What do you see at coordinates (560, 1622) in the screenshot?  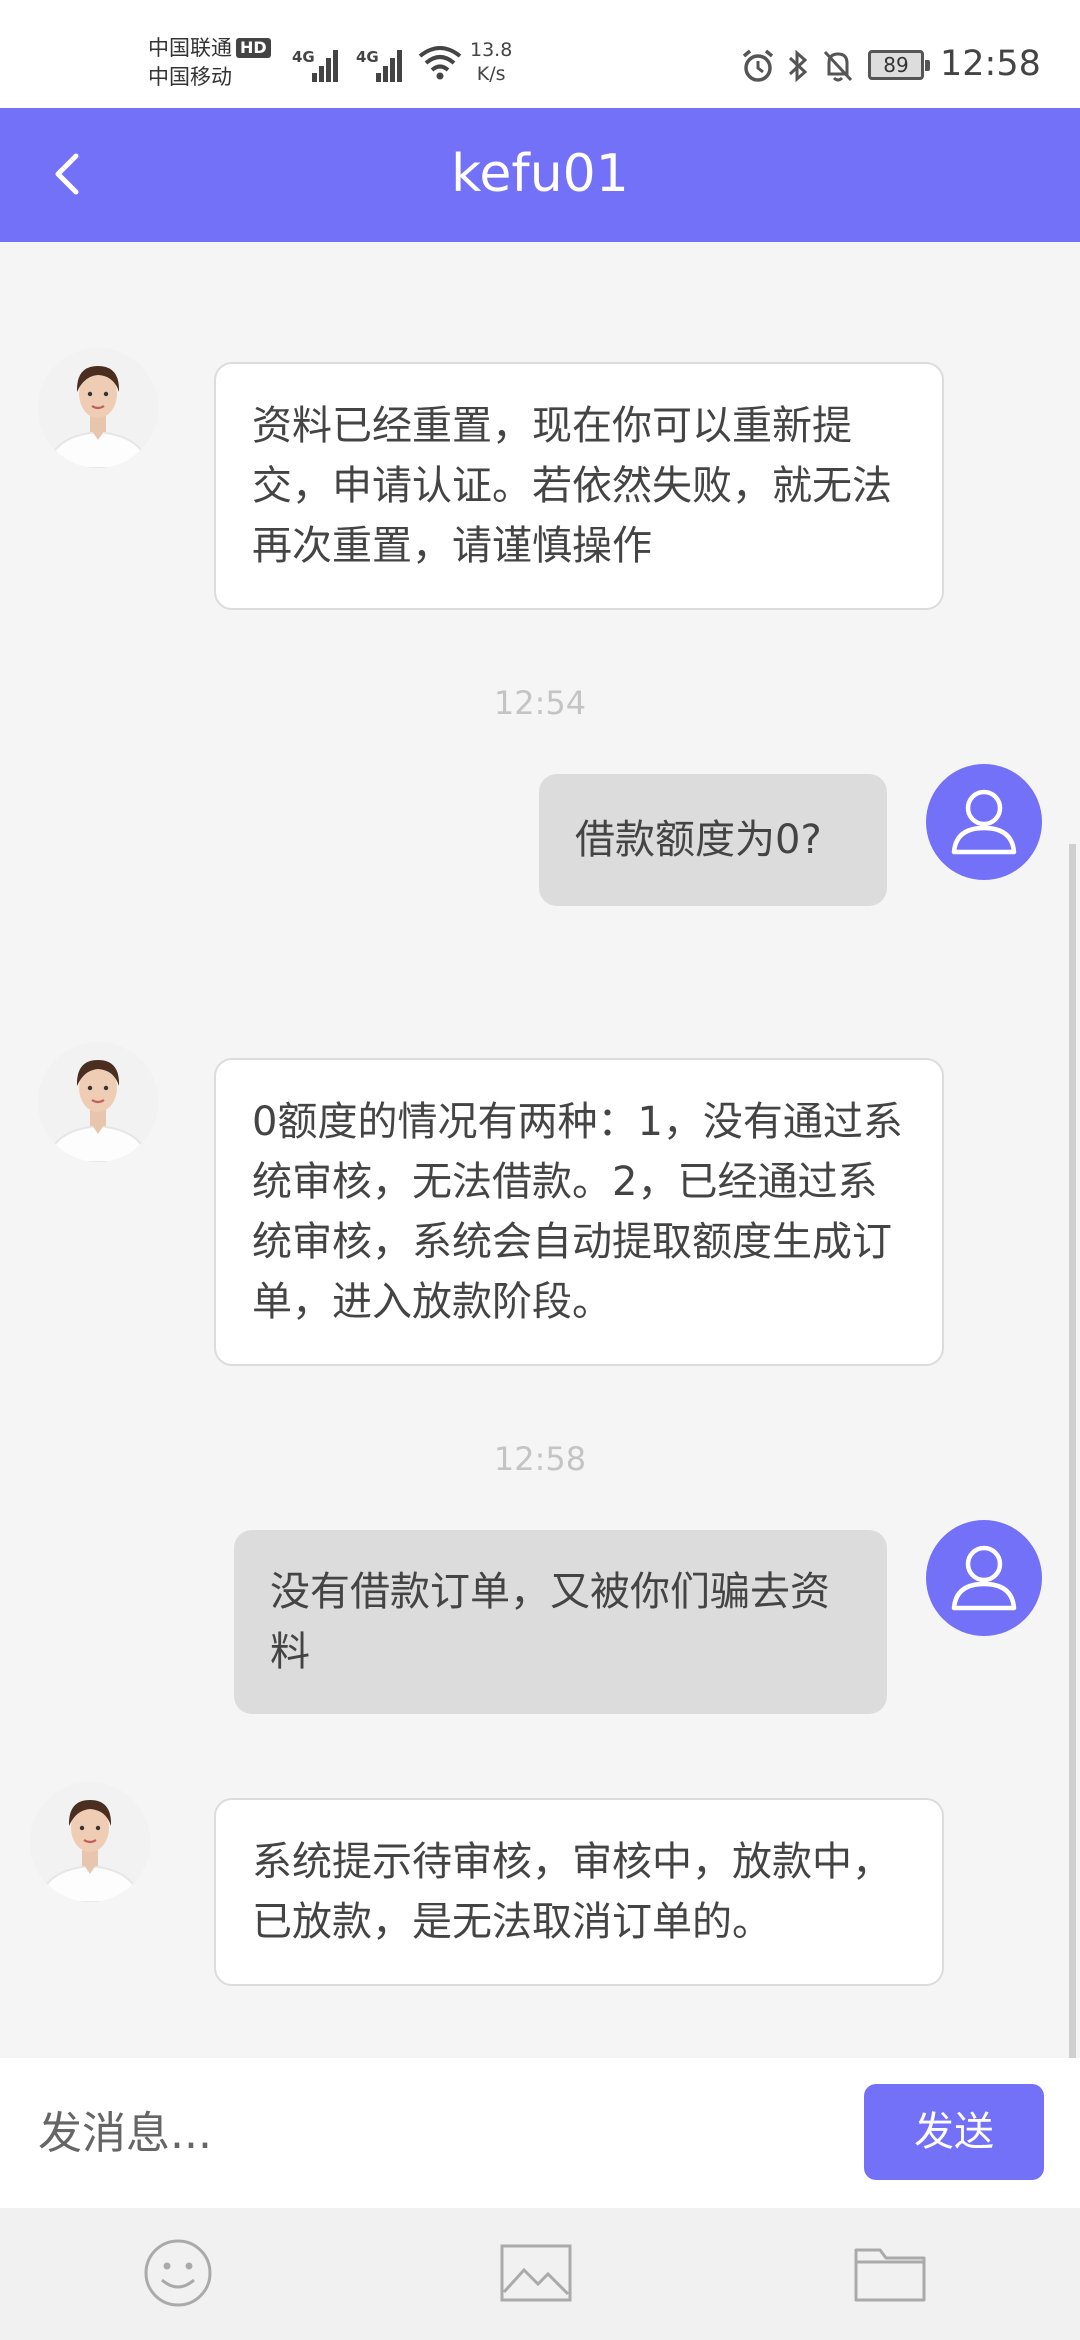 I see `user-message-bubble: 没有借款订单，又被你们骗去资料` at bounding box center [560, 1622].